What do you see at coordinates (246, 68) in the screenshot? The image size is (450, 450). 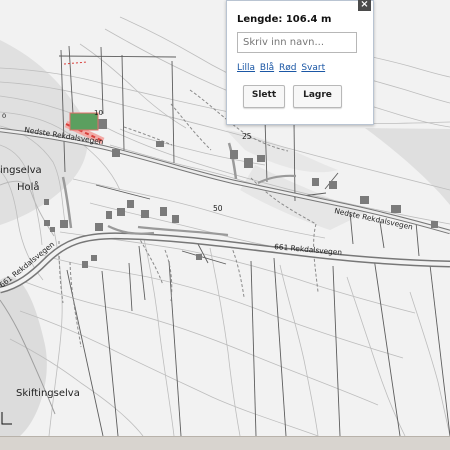 I see `color-lilla-link: Lilla` at bounding box center [246, 68].